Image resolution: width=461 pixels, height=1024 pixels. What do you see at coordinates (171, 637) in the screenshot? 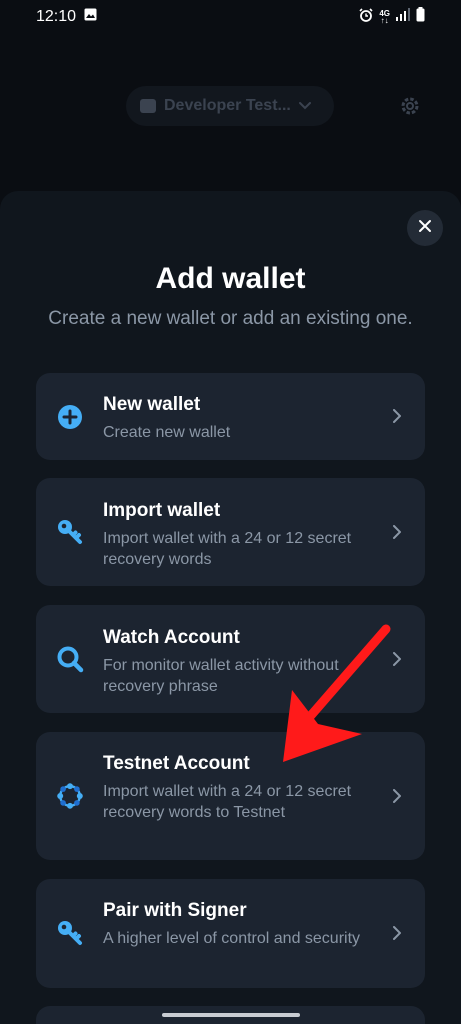
I see `option-title: Watch Account` at bounding box center [171, 637].